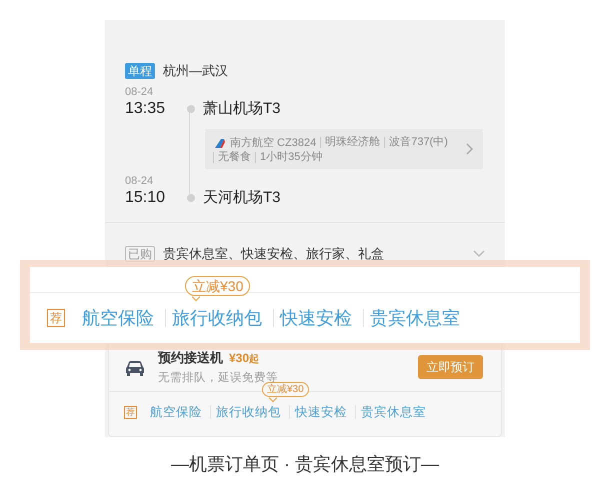  Describe the element at coordinates (274, 254) in the screenshot. I see `purchased-services: 贵宾休息室、快速安检、旅行家、礼盒` at that location.